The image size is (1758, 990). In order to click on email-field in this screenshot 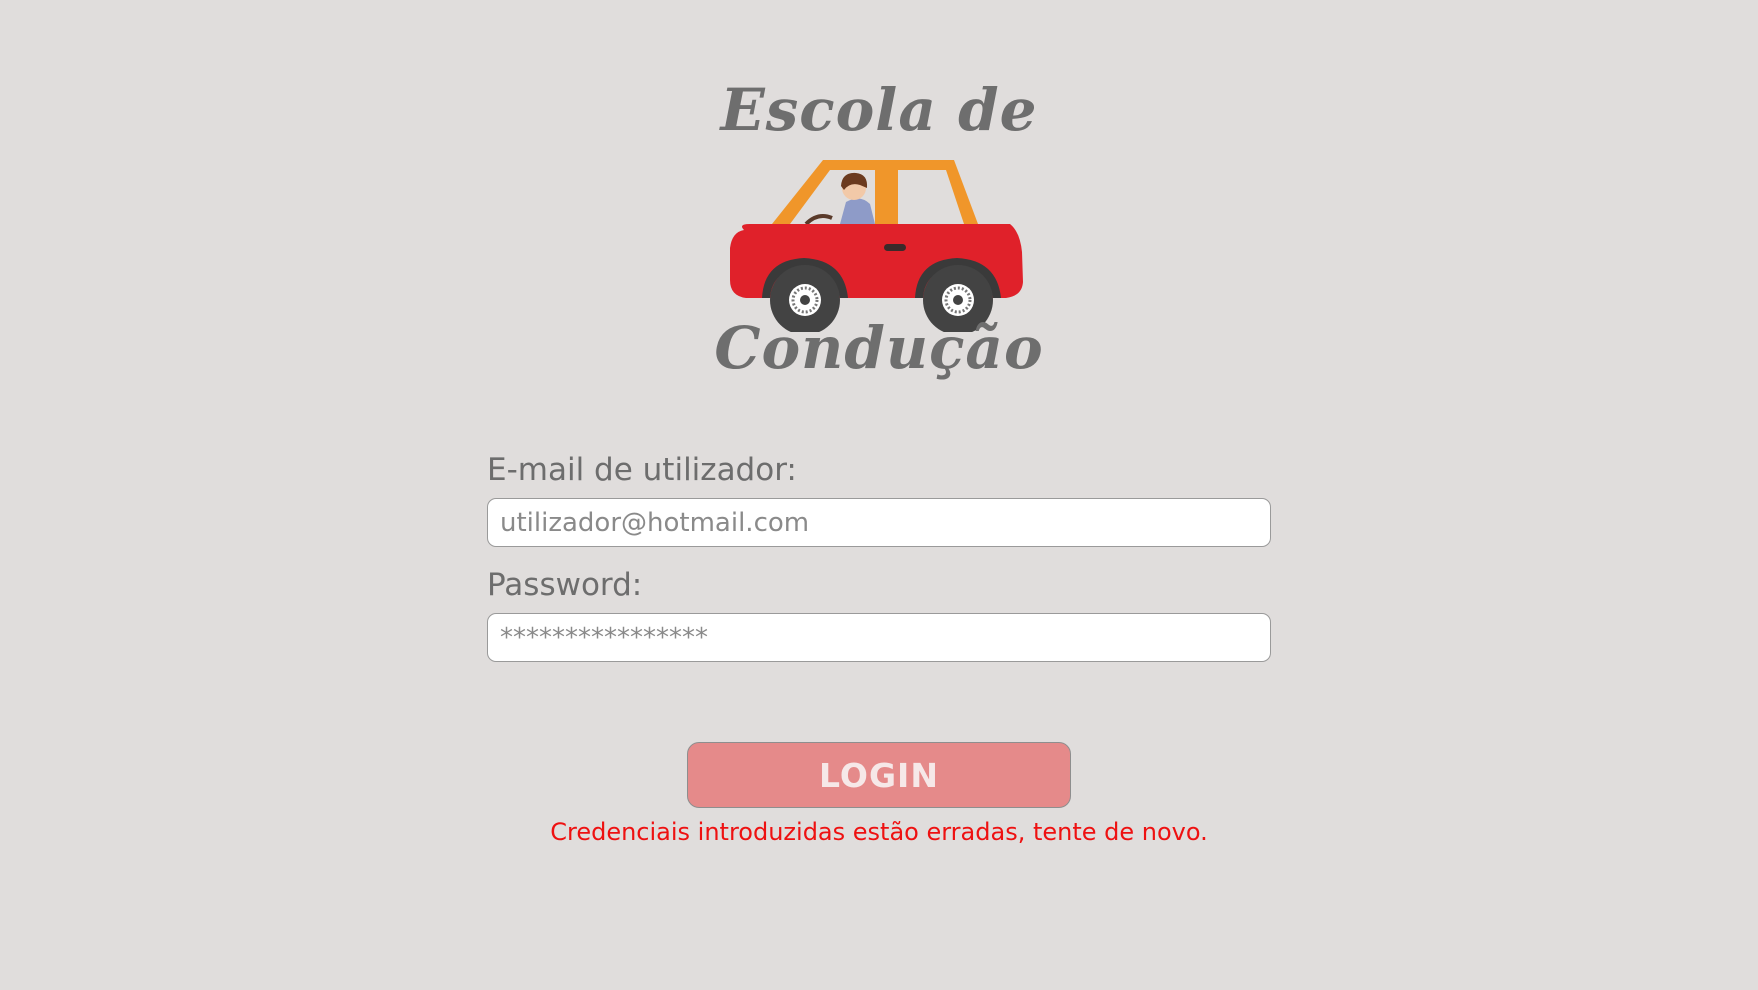, I will do `click(879, 522)`.